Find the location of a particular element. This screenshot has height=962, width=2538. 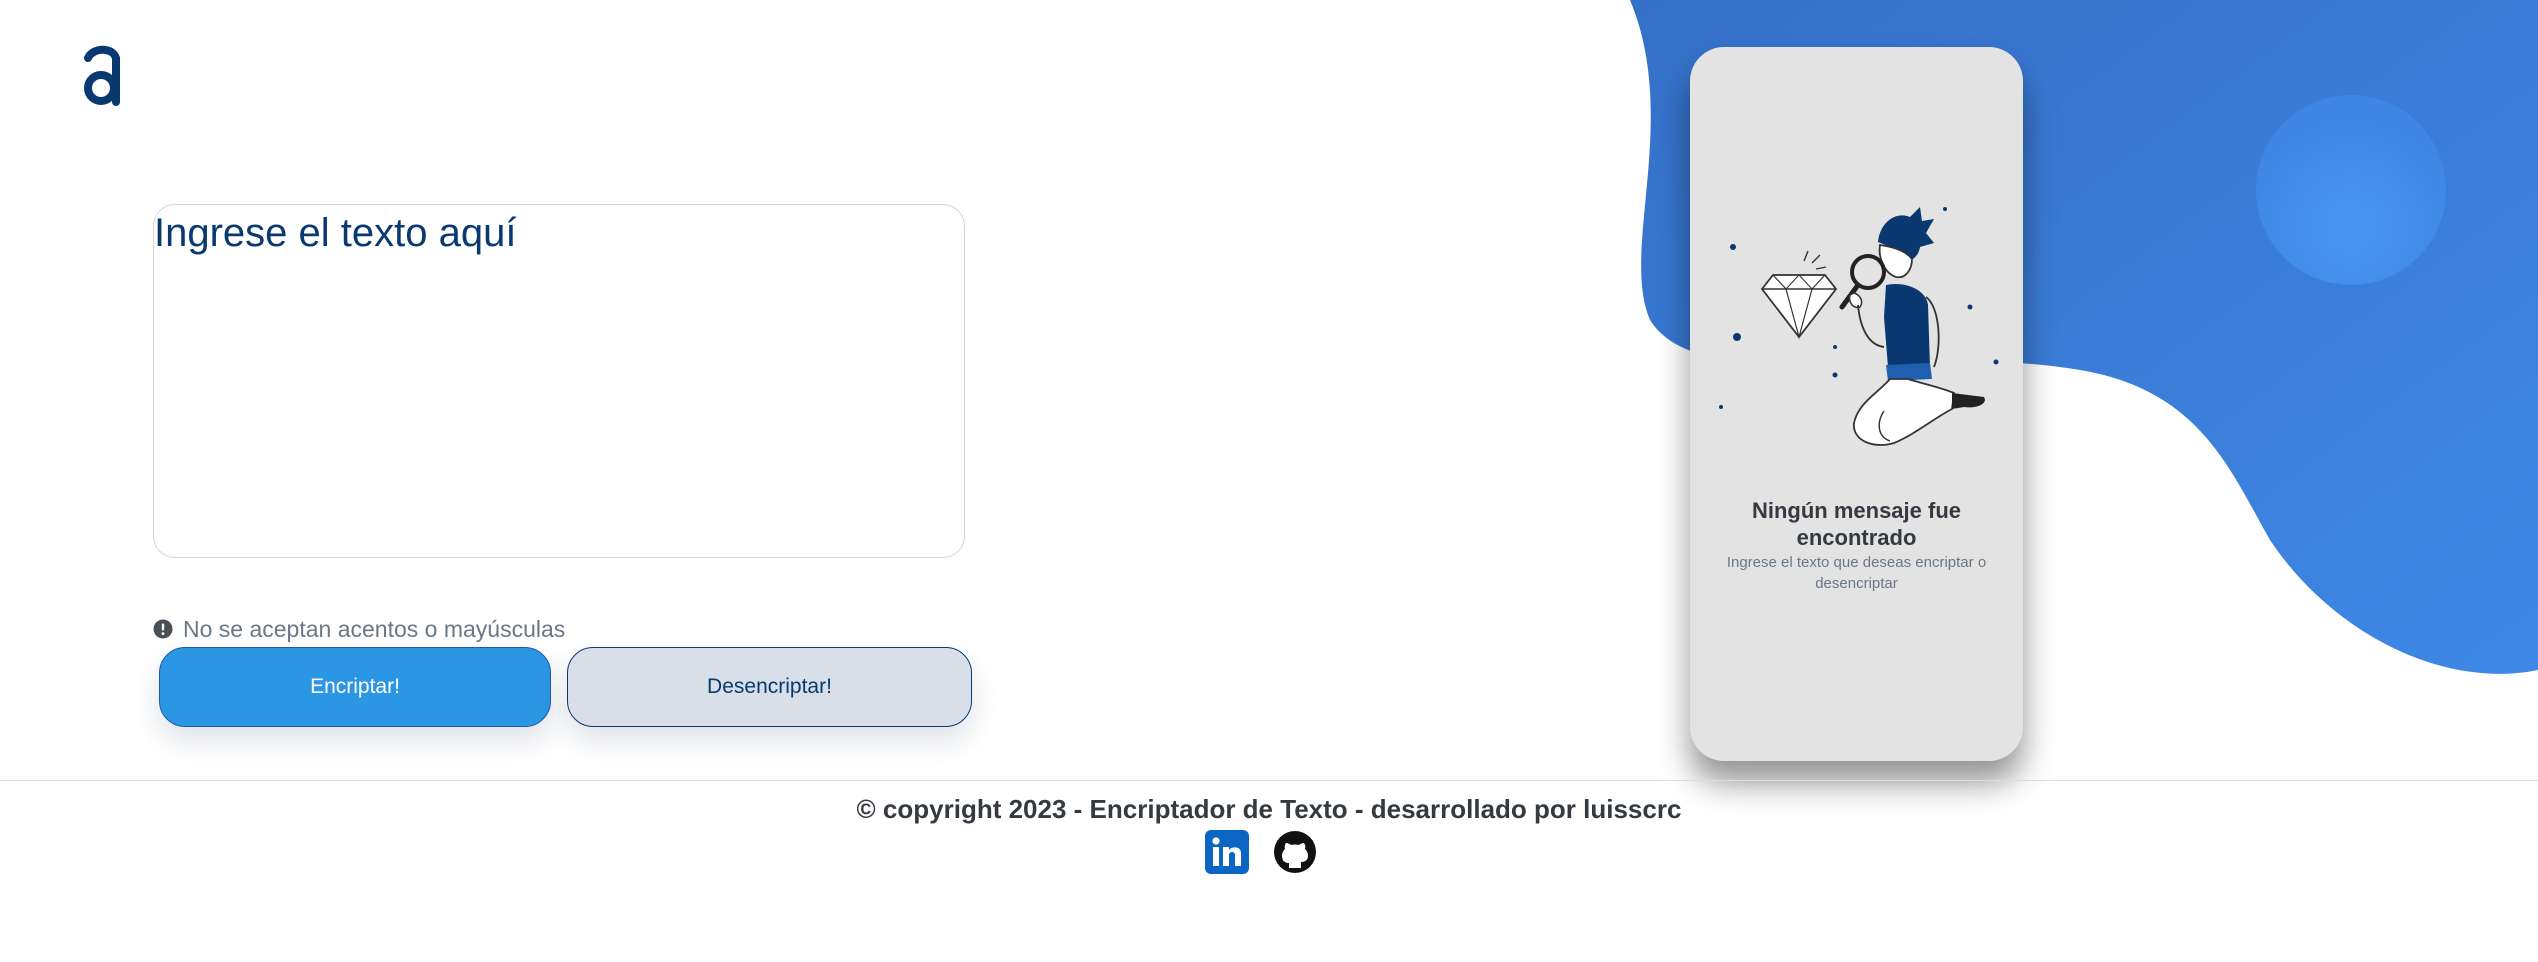

input-warning: No se aceptan acentos o mayúsculas is located at coordinates (359, 628).